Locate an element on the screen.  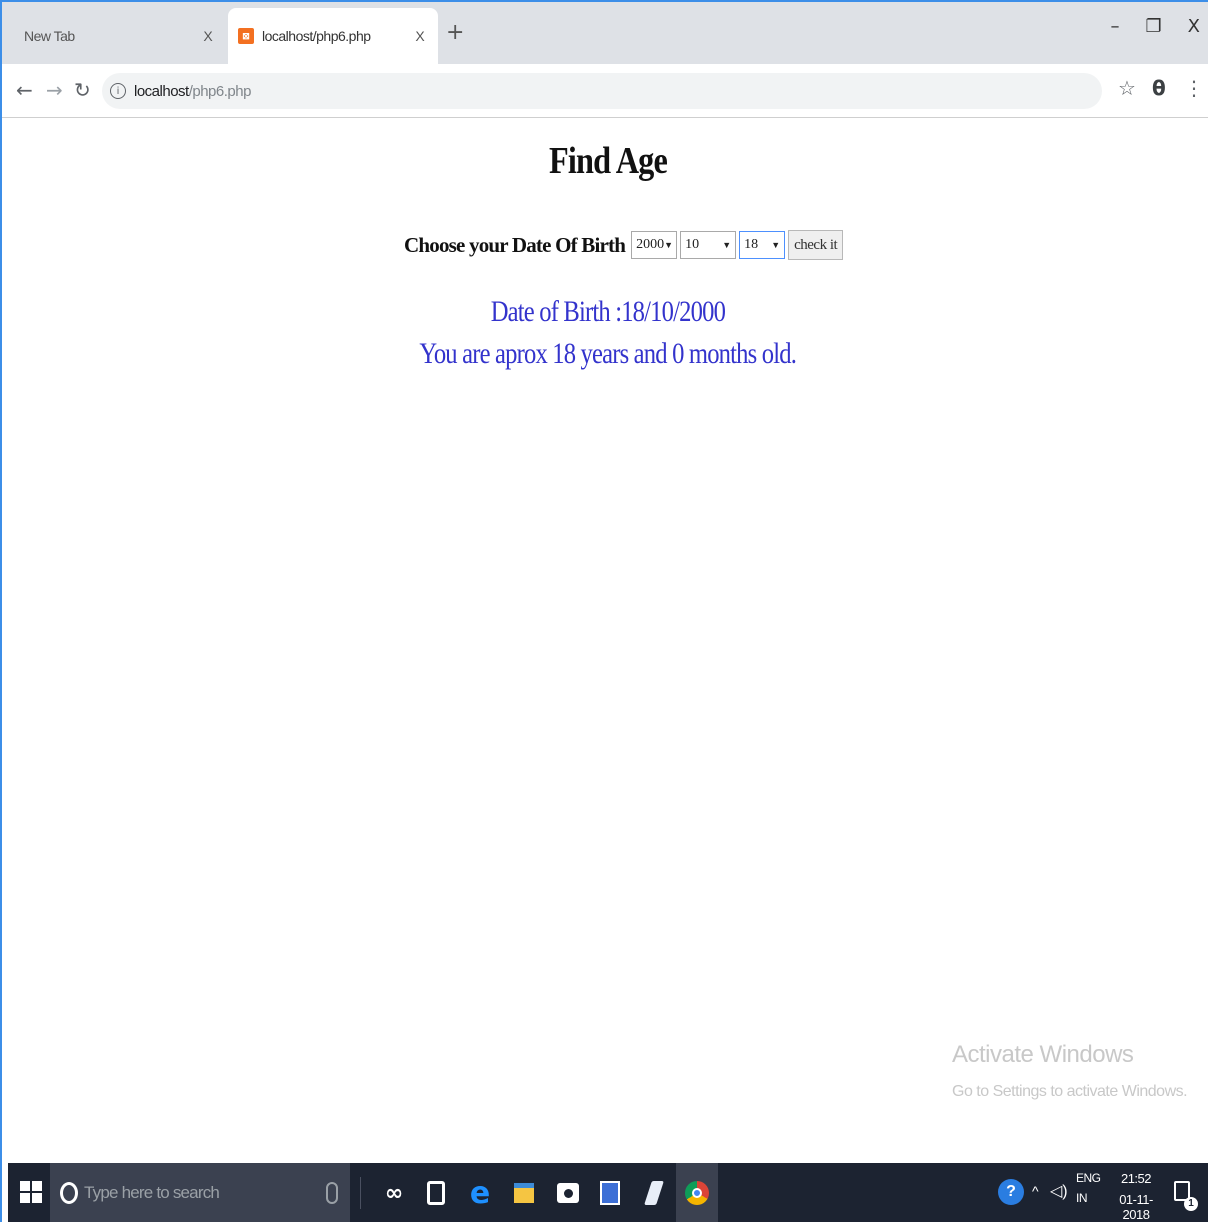
notepad-app-icon is located at coordinates (610, 1193).